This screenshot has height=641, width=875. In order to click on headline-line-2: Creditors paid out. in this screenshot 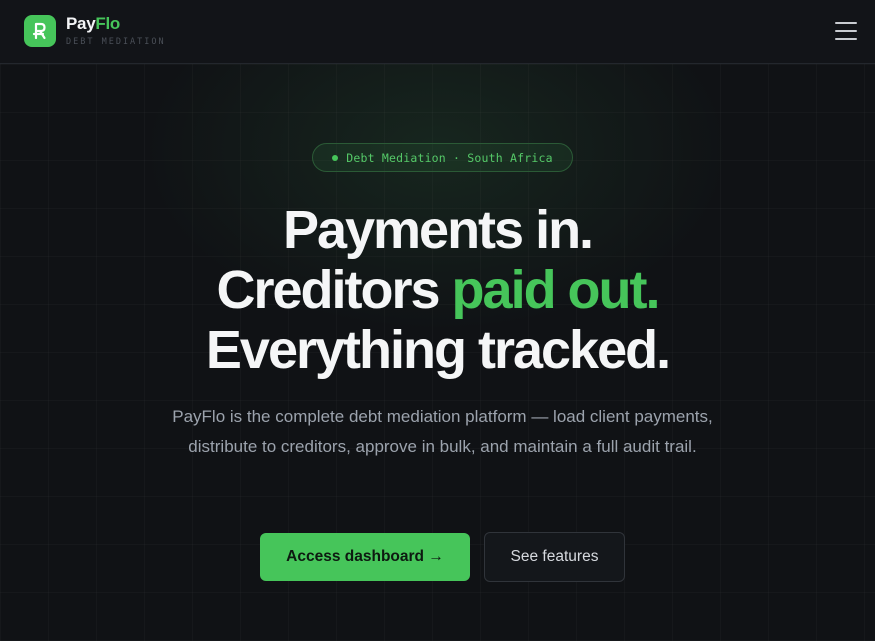, I will do `click(437, 290)`.